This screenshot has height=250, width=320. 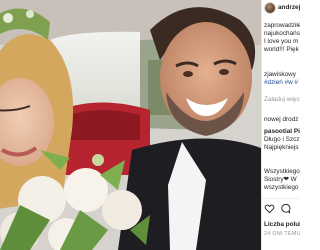 I want to click on comment-line: nowej drodz, so click(x=281, y=119).